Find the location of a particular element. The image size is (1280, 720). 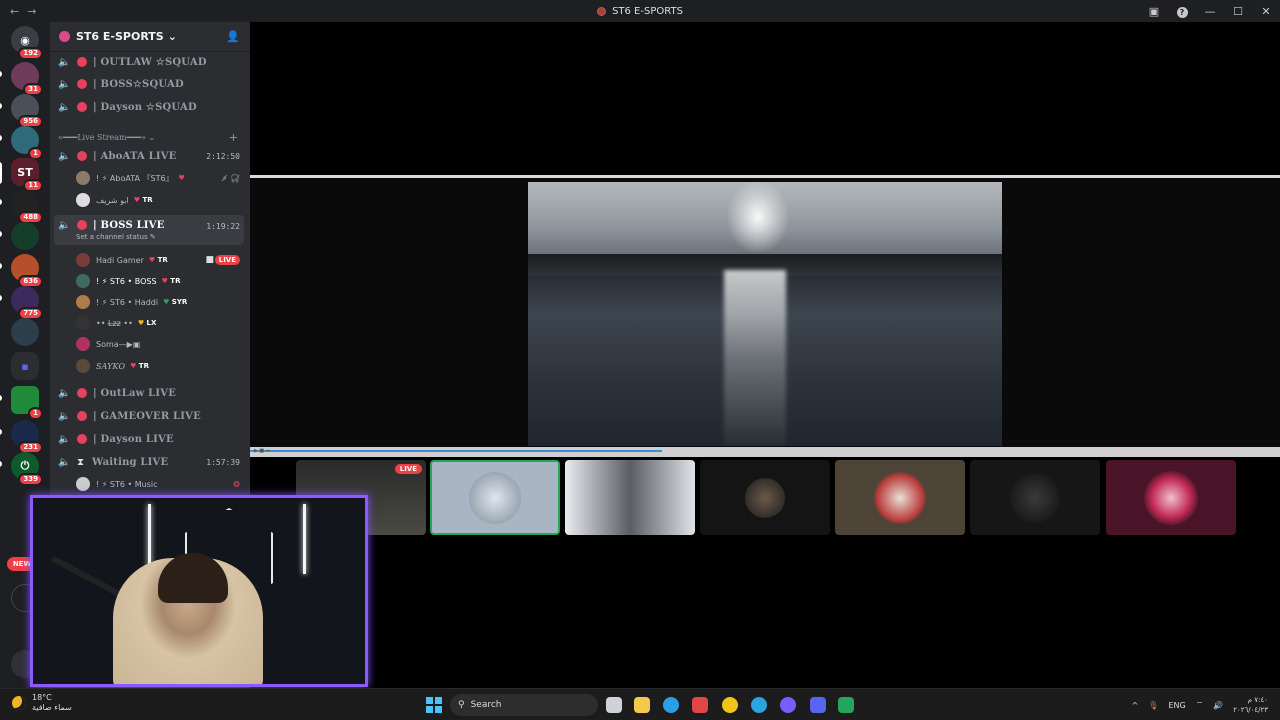

seek-bar: ▶ ■ ⏭ is located at coordinates (765, 452).